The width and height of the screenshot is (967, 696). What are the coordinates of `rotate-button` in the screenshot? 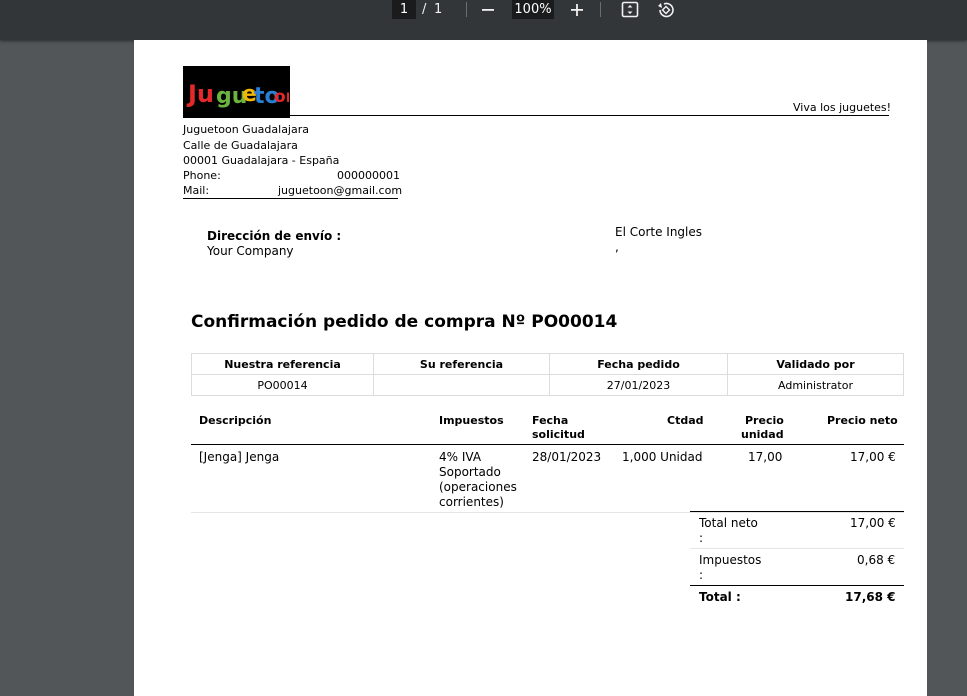 It's located at (666, 9).